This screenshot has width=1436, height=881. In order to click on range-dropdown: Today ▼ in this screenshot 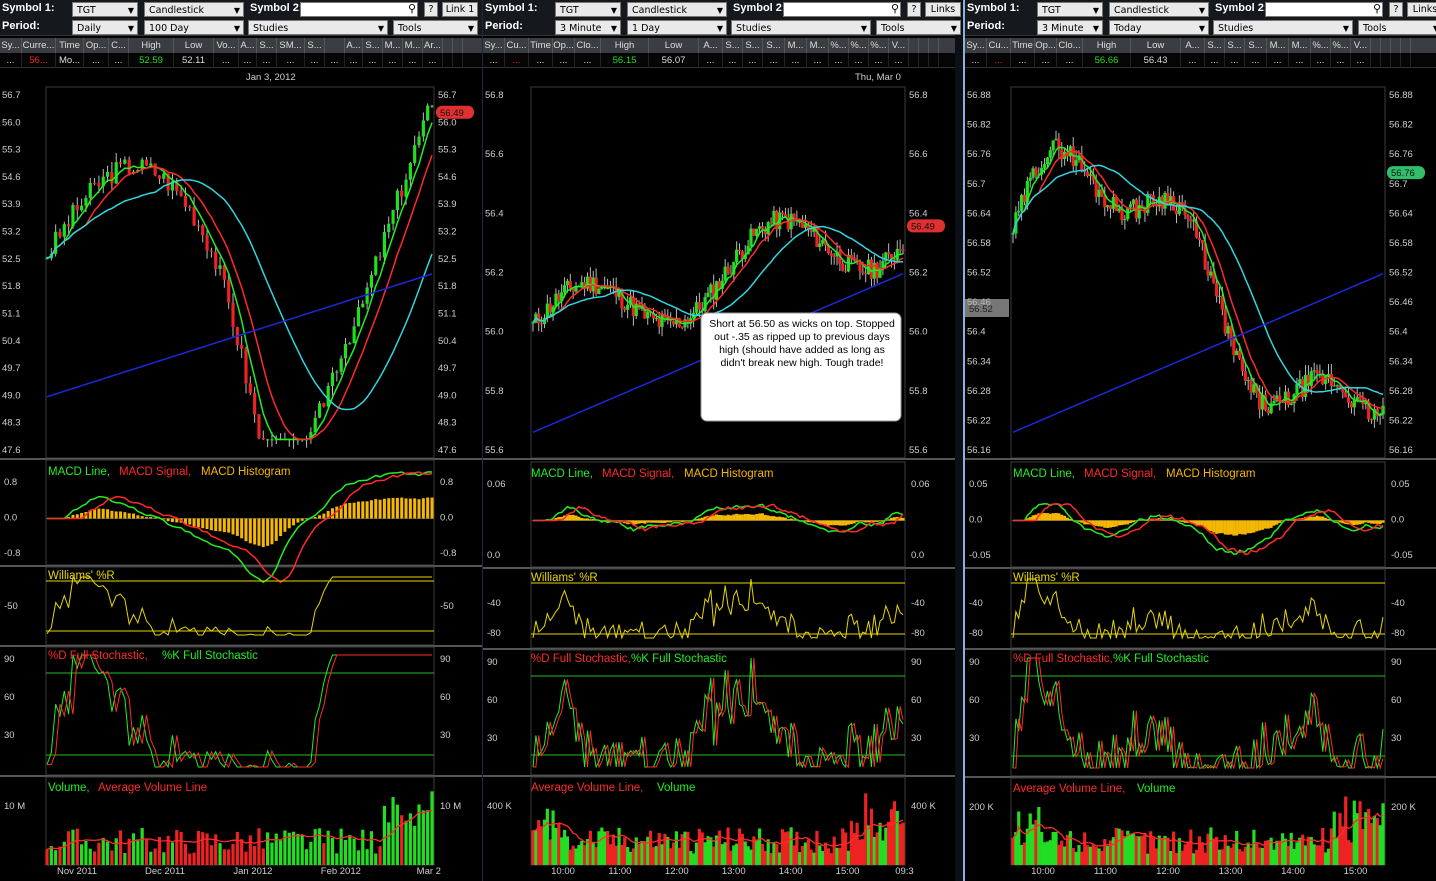, I will do `click(1159, 27)`.